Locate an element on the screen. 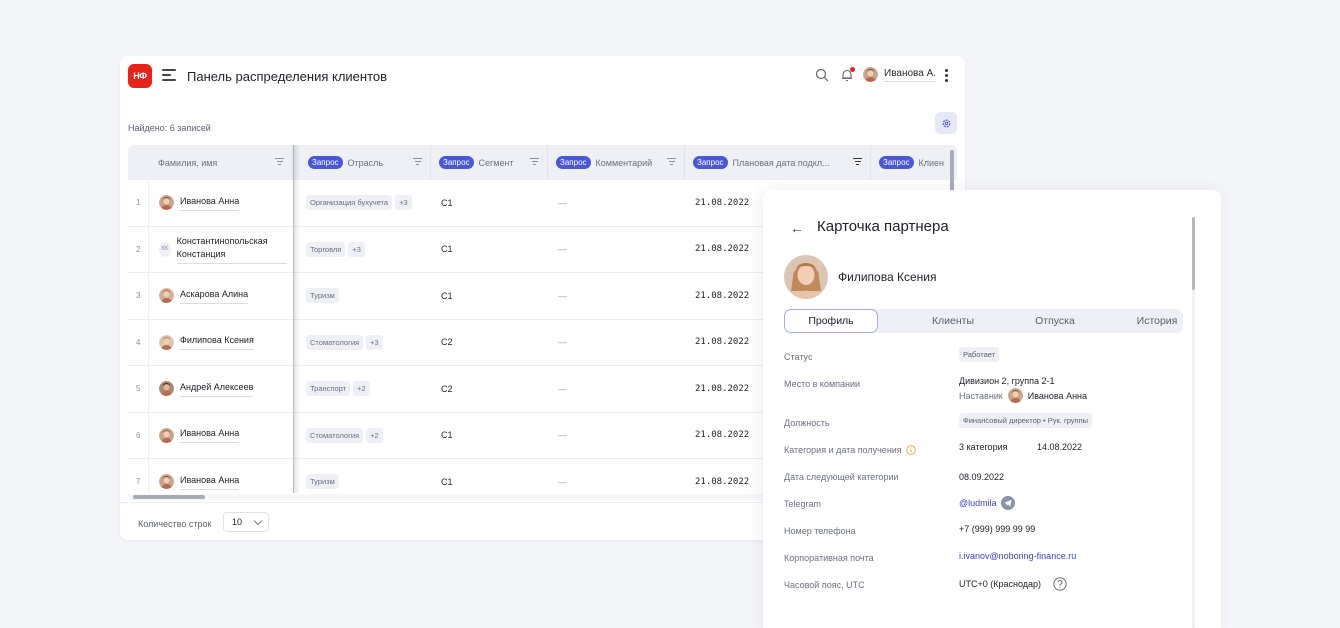 The image size is (1340, 628). column-label: Клиен is located at coordinates (931, 162).